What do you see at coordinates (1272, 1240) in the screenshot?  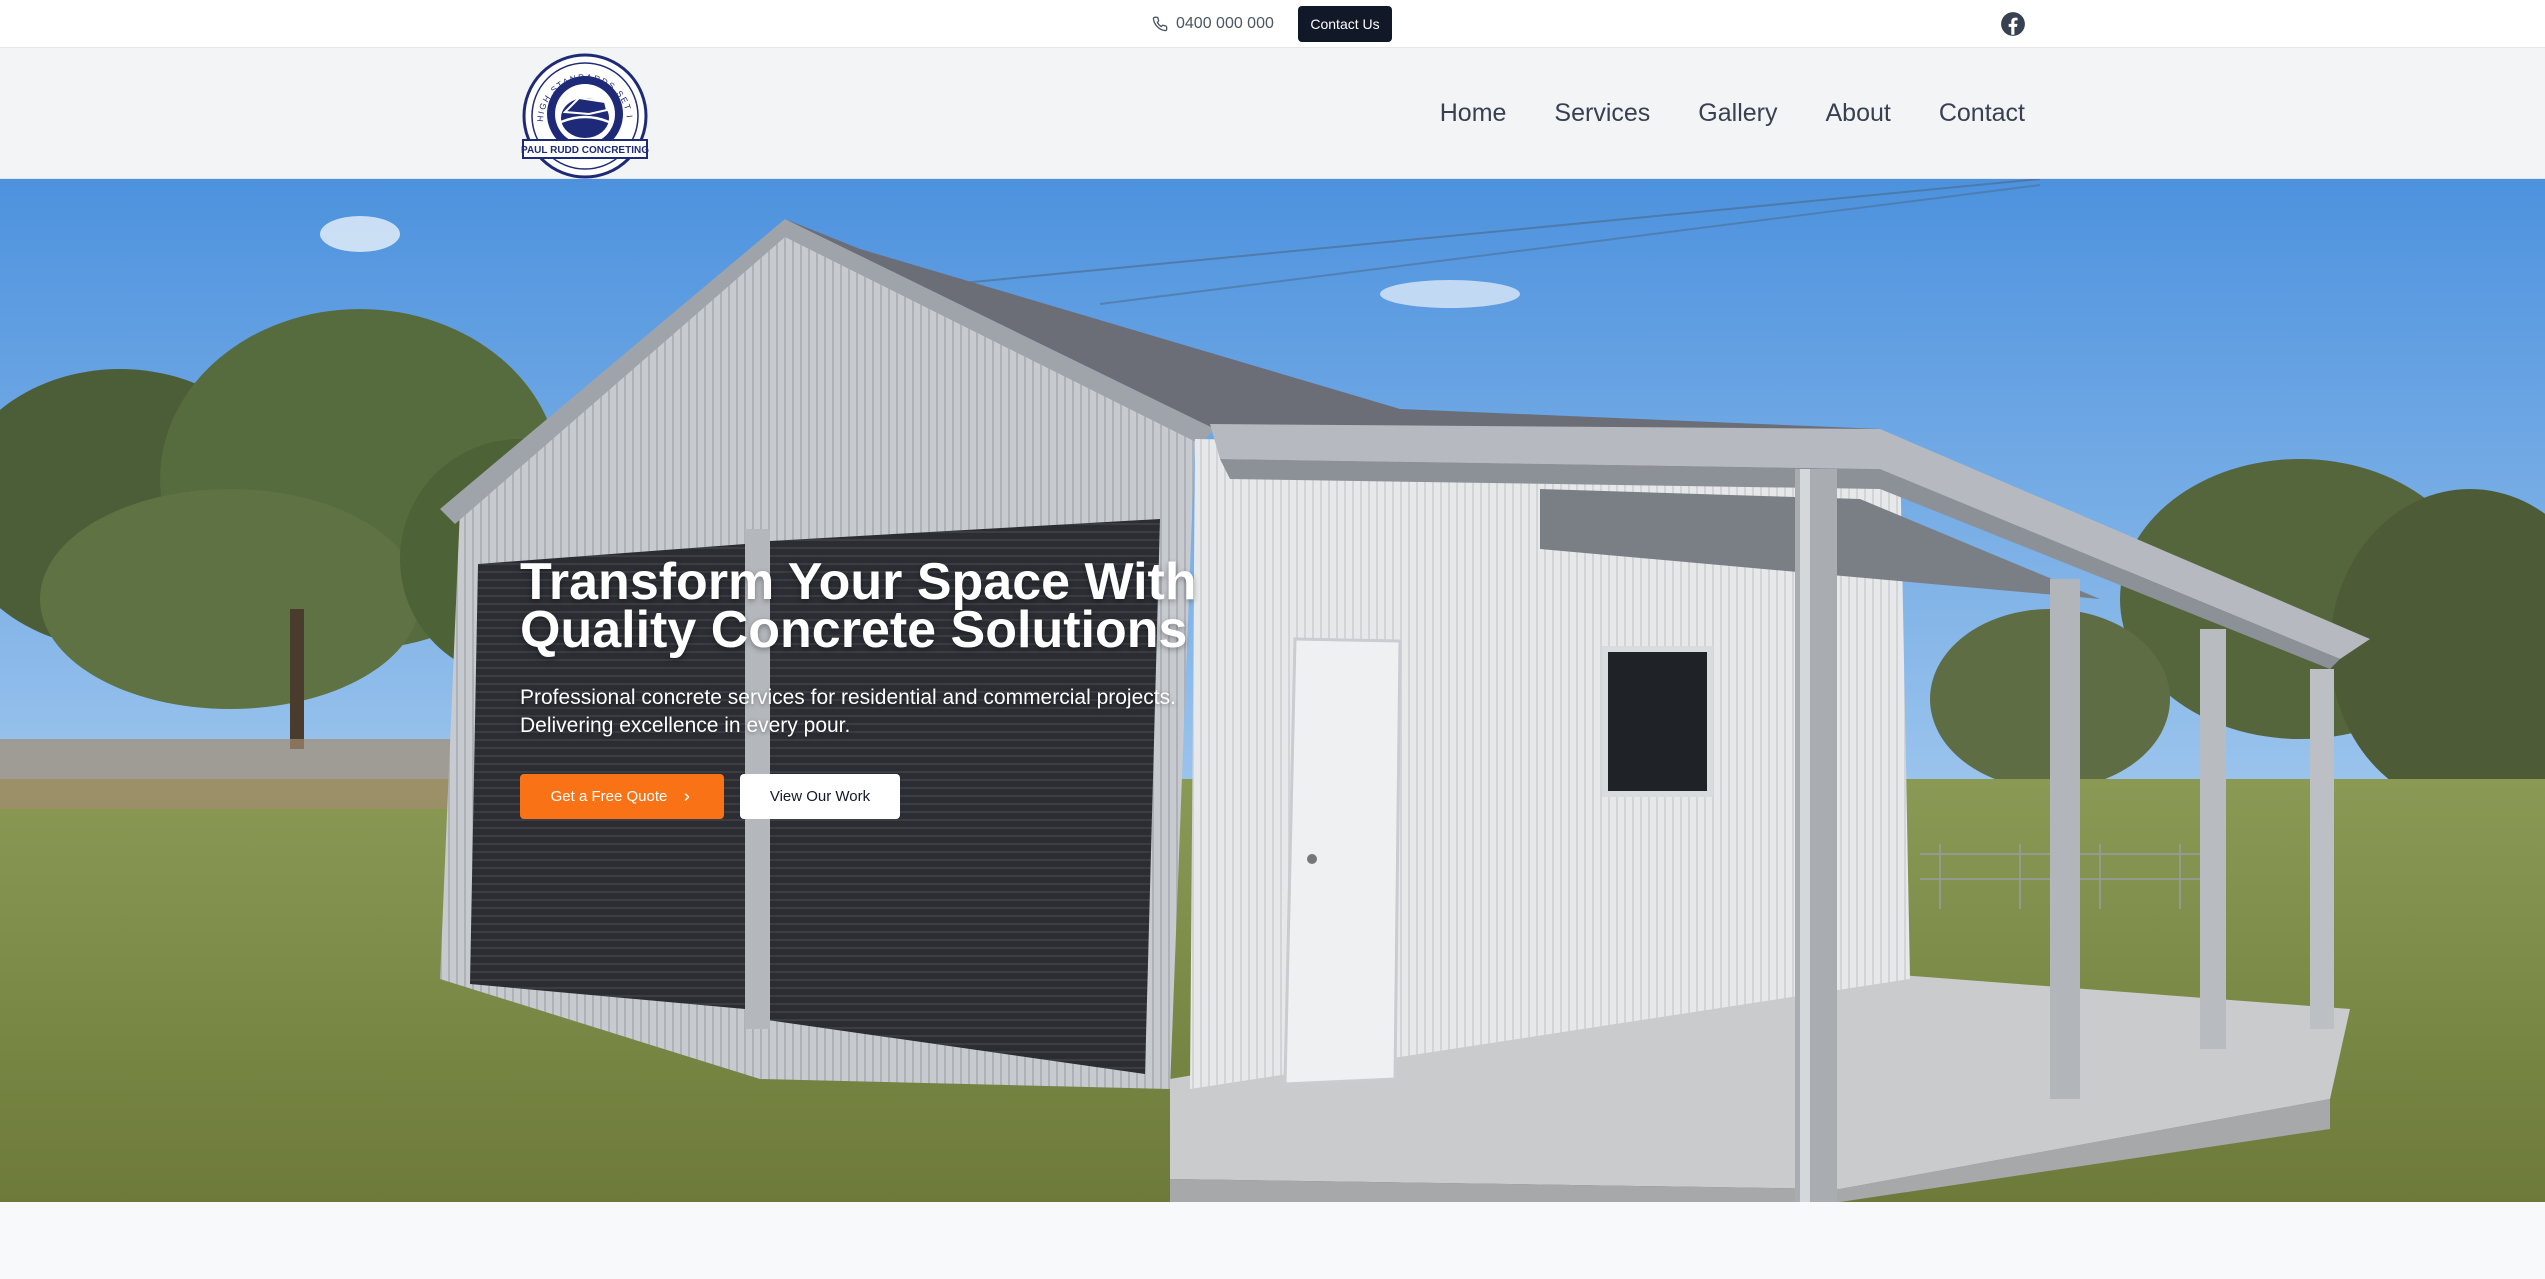 I see `next-section` at bounding box center [1272, 1240].